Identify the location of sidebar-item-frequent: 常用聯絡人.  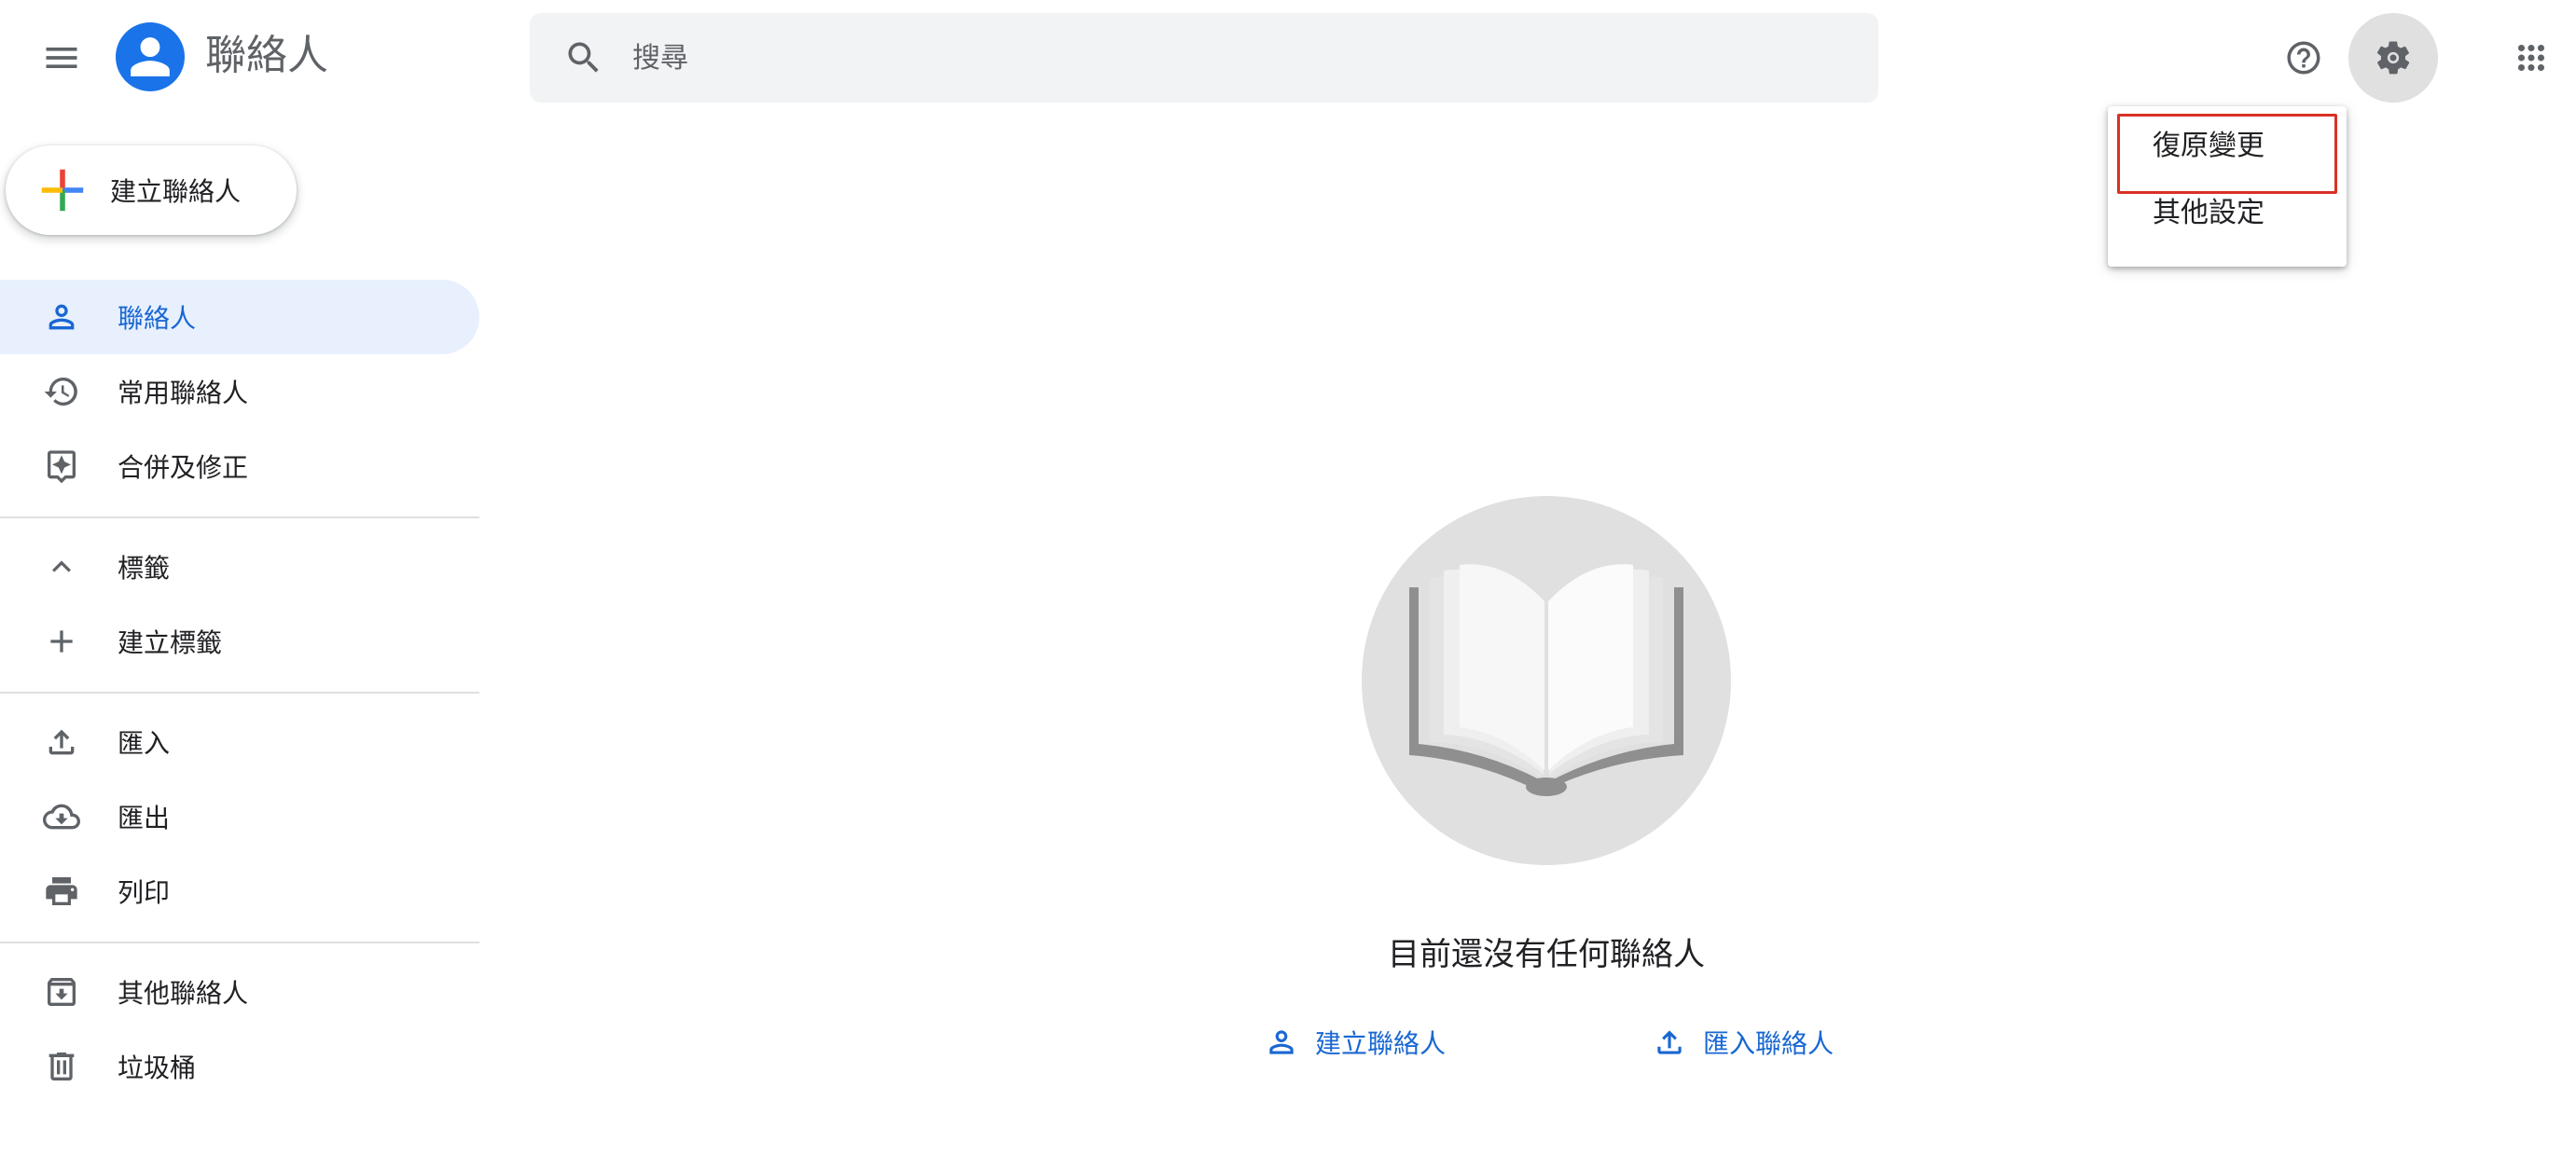
(239, 391).